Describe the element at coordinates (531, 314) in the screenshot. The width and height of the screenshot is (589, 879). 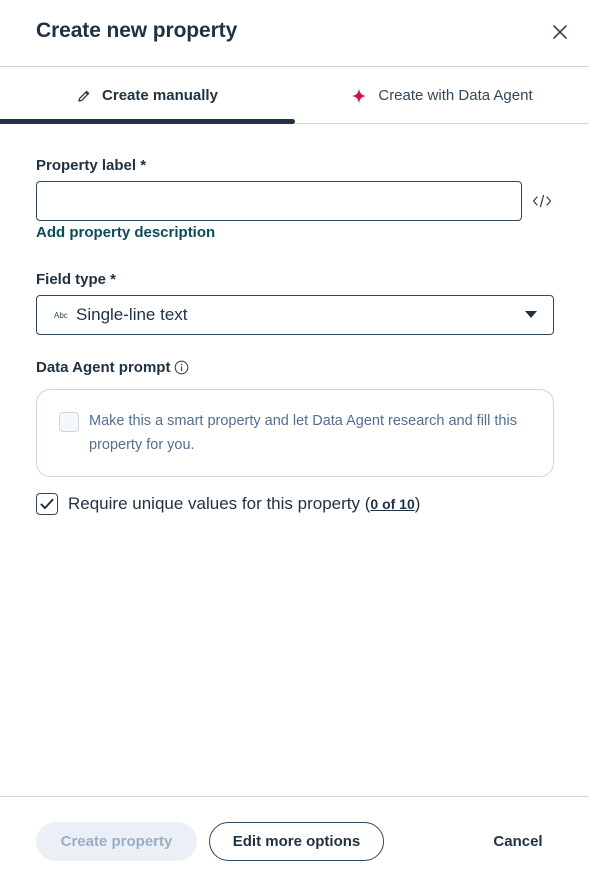
I see `chevron-down-icon` at that location.